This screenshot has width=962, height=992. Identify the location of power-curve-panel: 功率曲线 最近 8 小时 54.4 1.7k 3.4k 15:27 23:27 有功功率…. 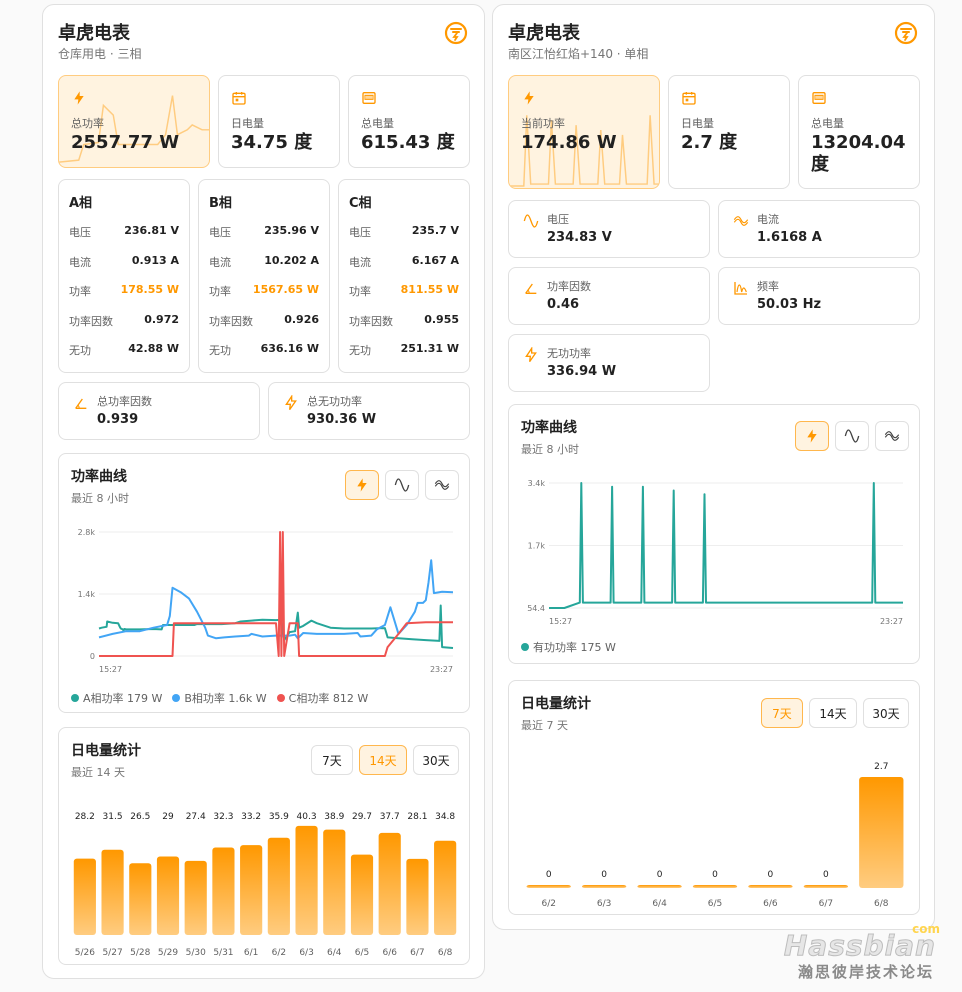
(714, 534).